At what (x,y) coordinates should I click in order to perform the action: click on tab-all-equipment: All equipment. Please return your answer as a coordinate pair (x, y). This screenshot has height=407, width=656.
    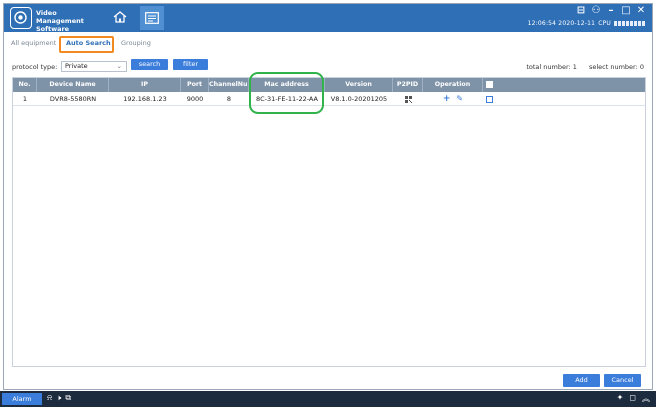
    Looking at the image, I should click on (33, 43).